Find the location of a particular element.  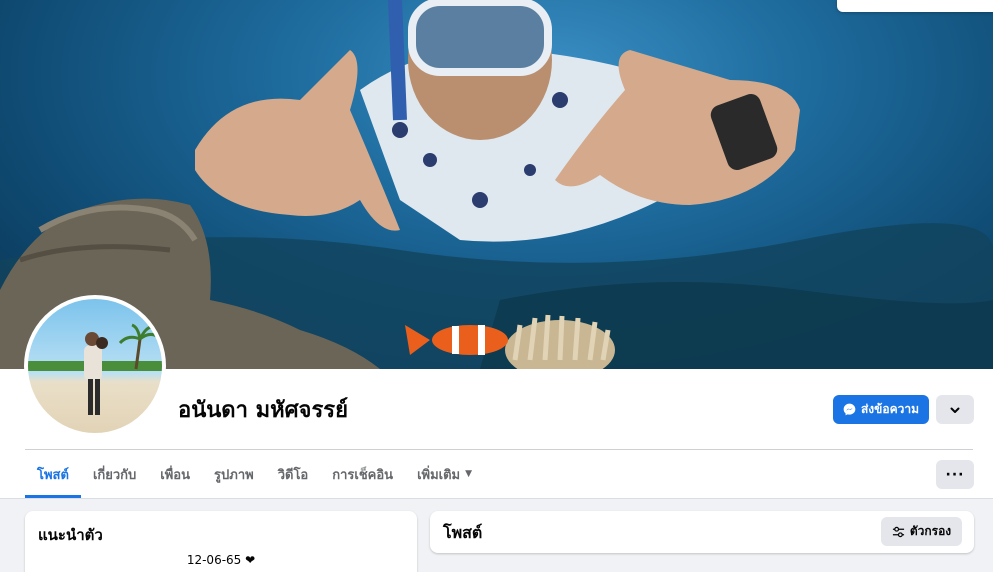

intro-title: แนะนำตัว is located at coordinates (70, 535).